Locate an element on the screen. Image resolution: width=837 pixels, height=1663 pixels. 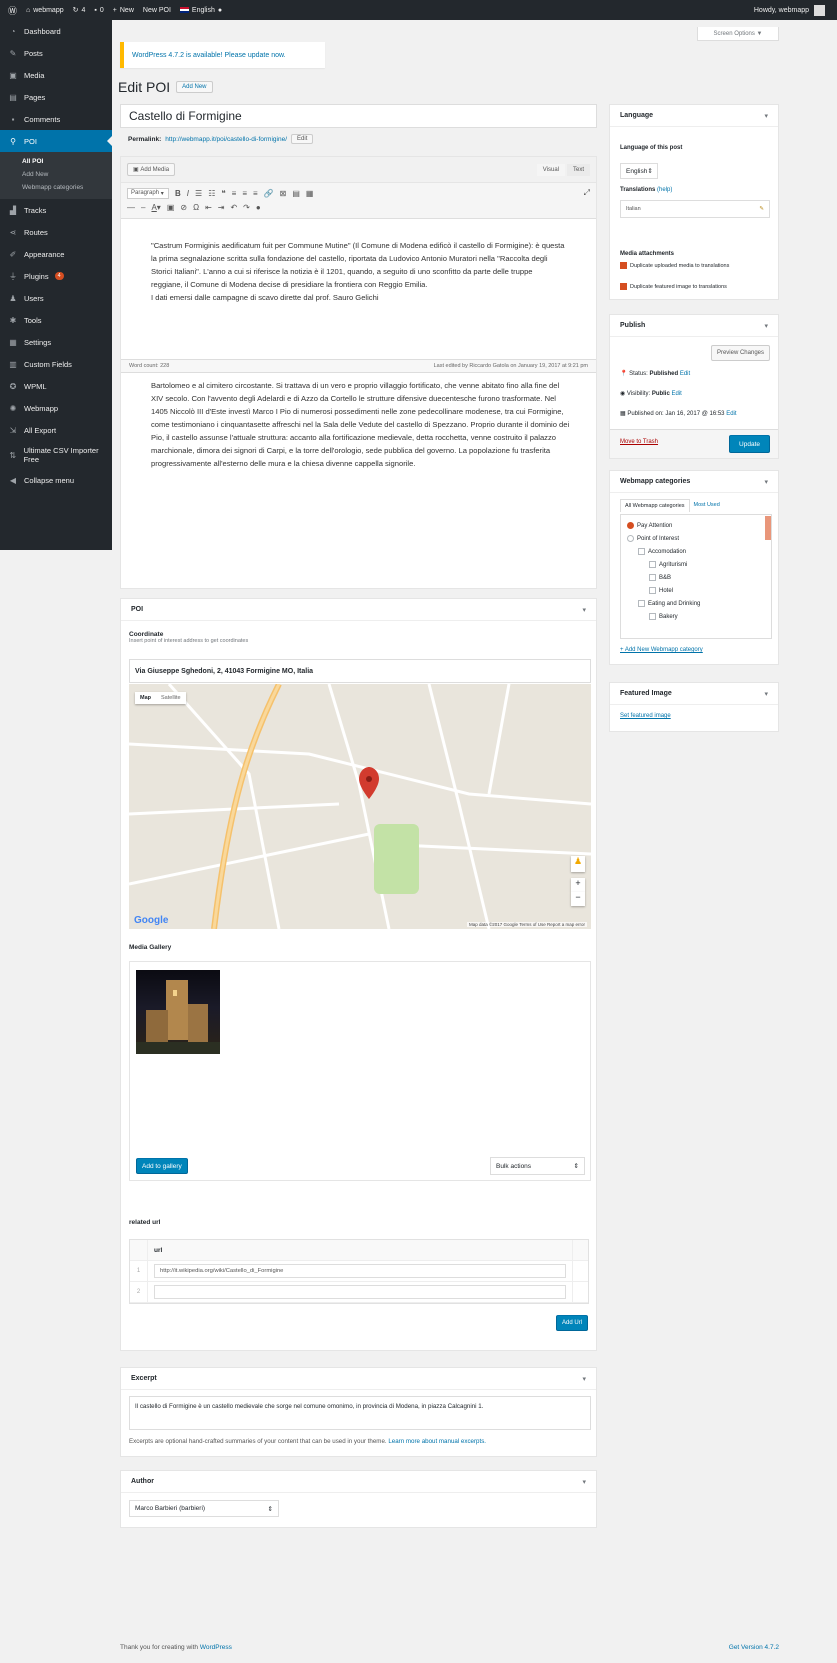
sidebar-item-comments: ▪ Comments is located at coordinates (56, 119).